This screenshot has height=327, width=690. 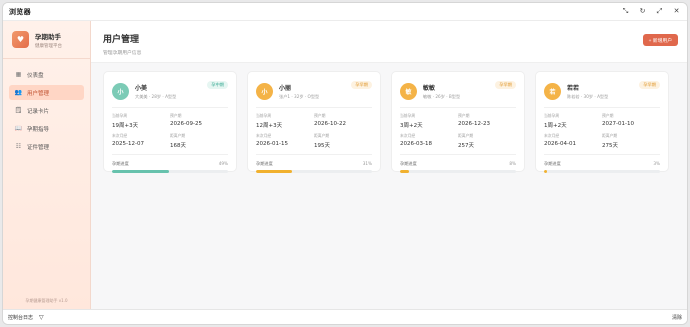 I want to click on sidebar-item-4: ☷ 证件管理, so click(x=46, y=146).